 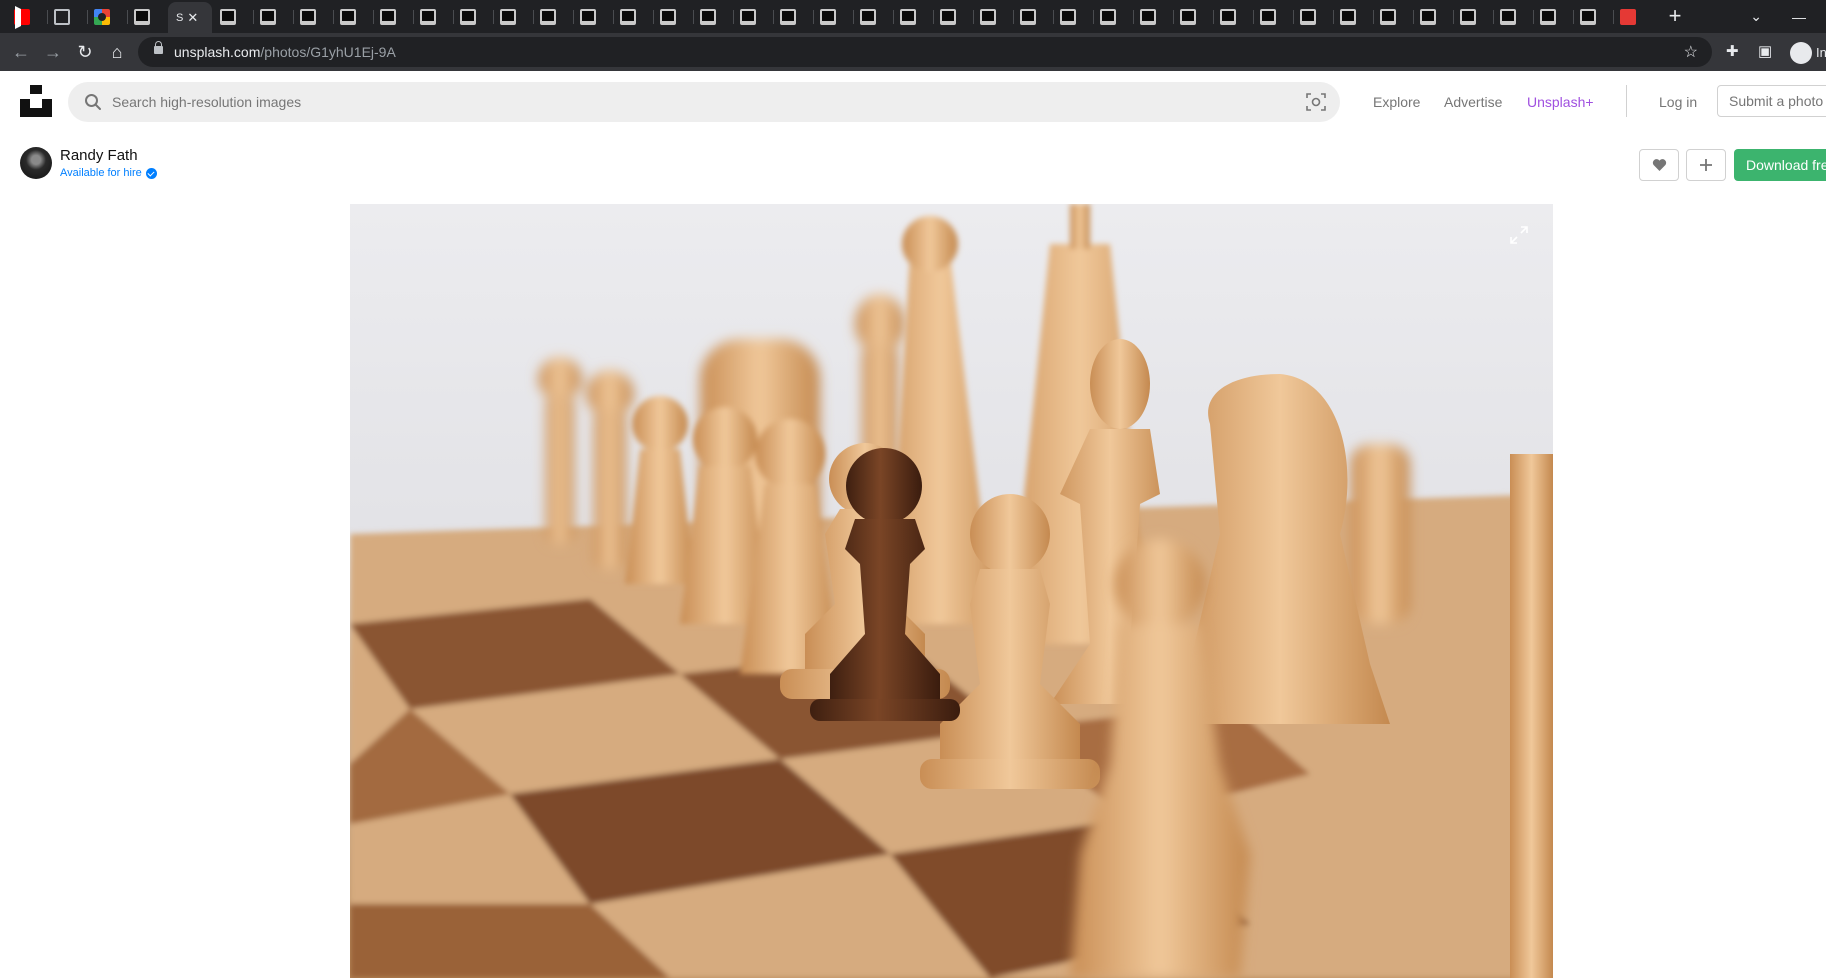 I want to click on nav-unsplash-plus: Unsplash+, so click(x=1560, y=102).